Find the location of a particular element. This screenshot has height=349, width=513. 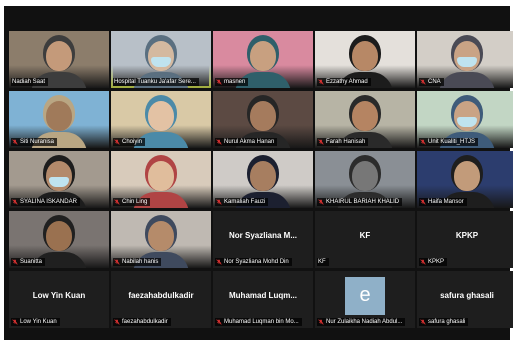

participant-tile: Suanitta is located at coordinates (59, 239).